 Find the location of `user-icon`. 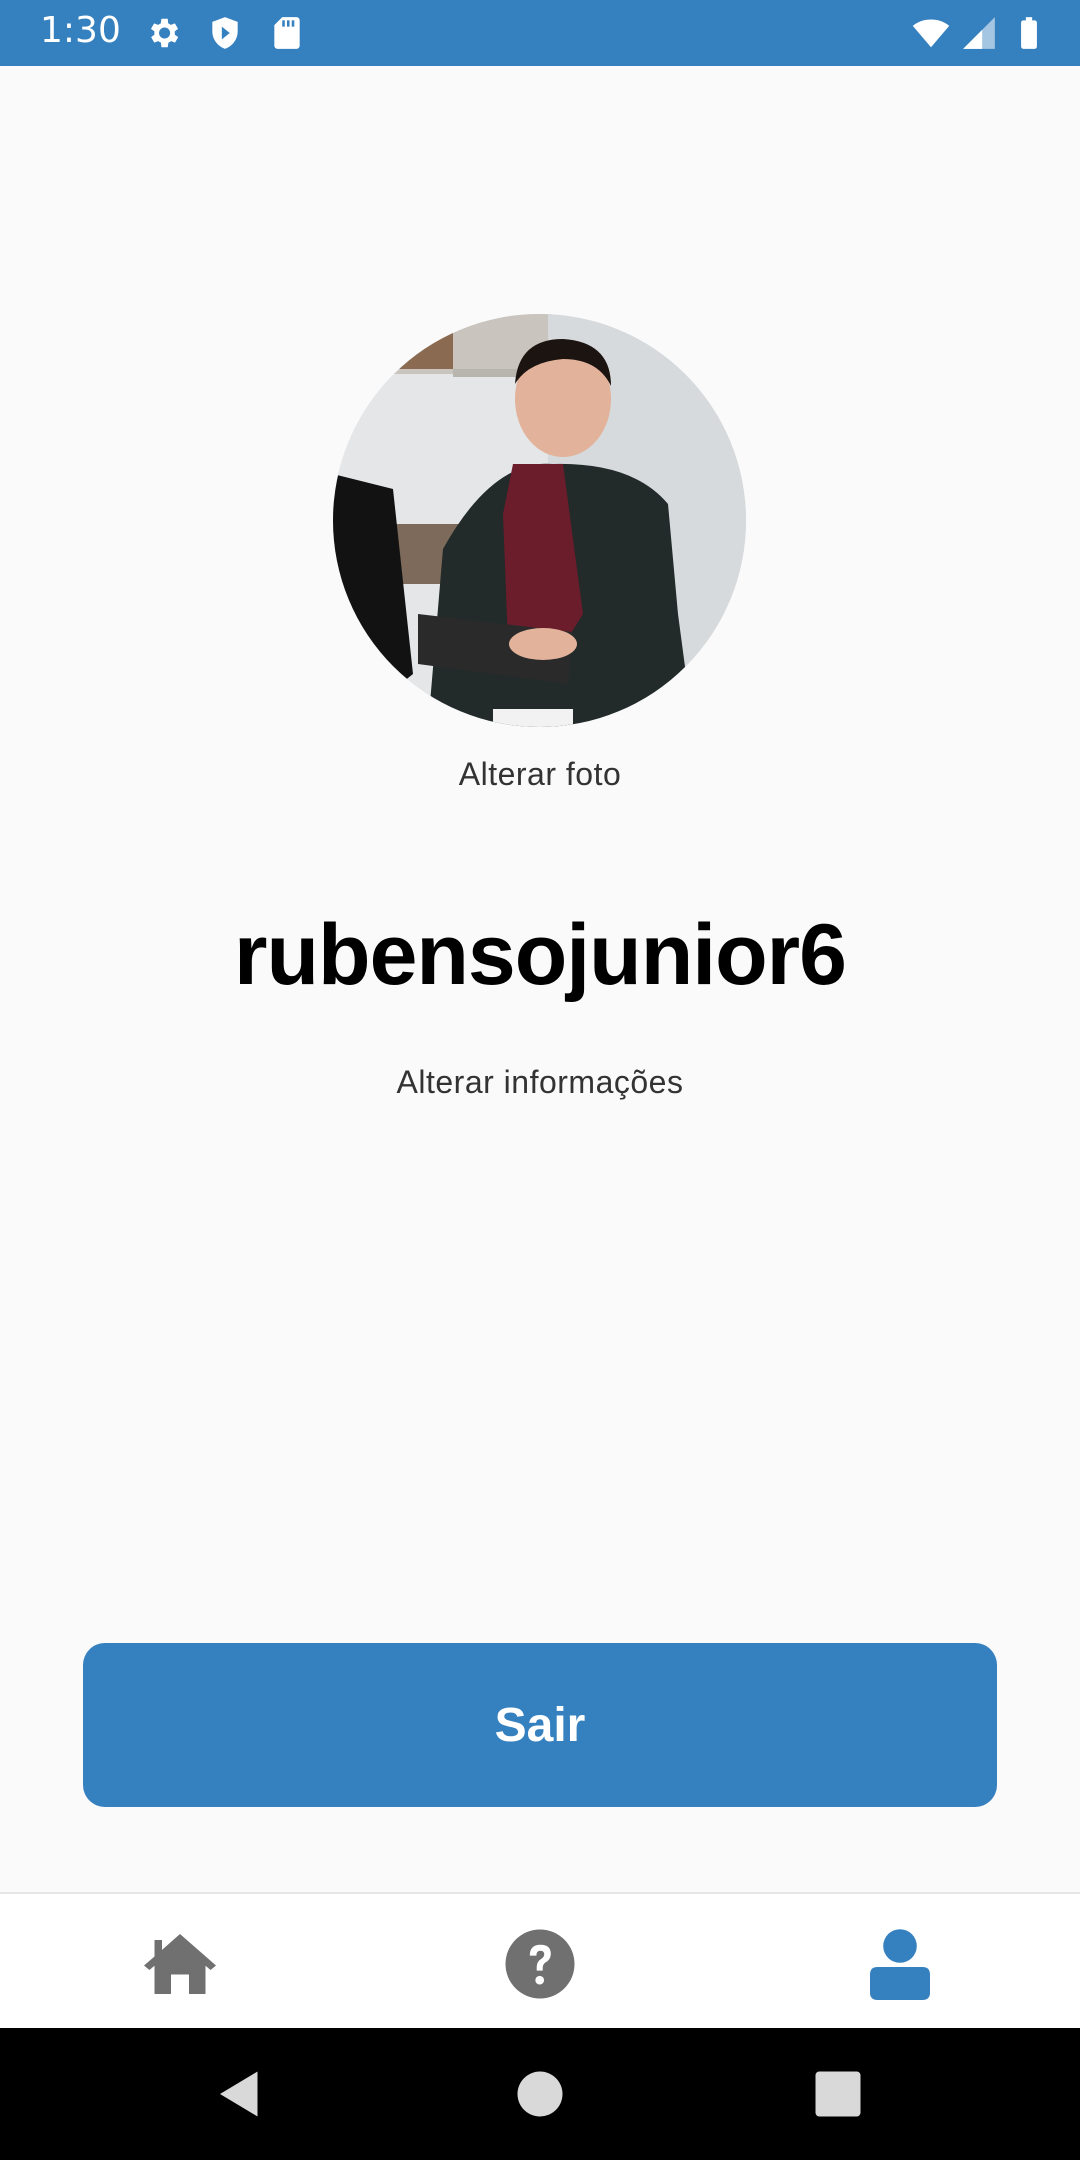

user-icon is located at coordinates (900, 1964).